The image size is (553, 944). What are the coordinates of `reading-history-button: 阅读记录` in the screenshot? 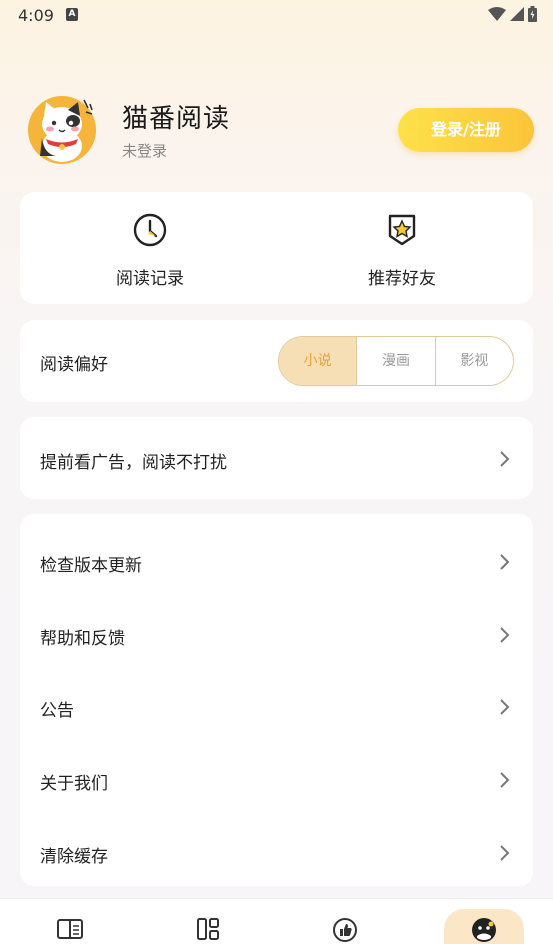 It's located at (150, 250).